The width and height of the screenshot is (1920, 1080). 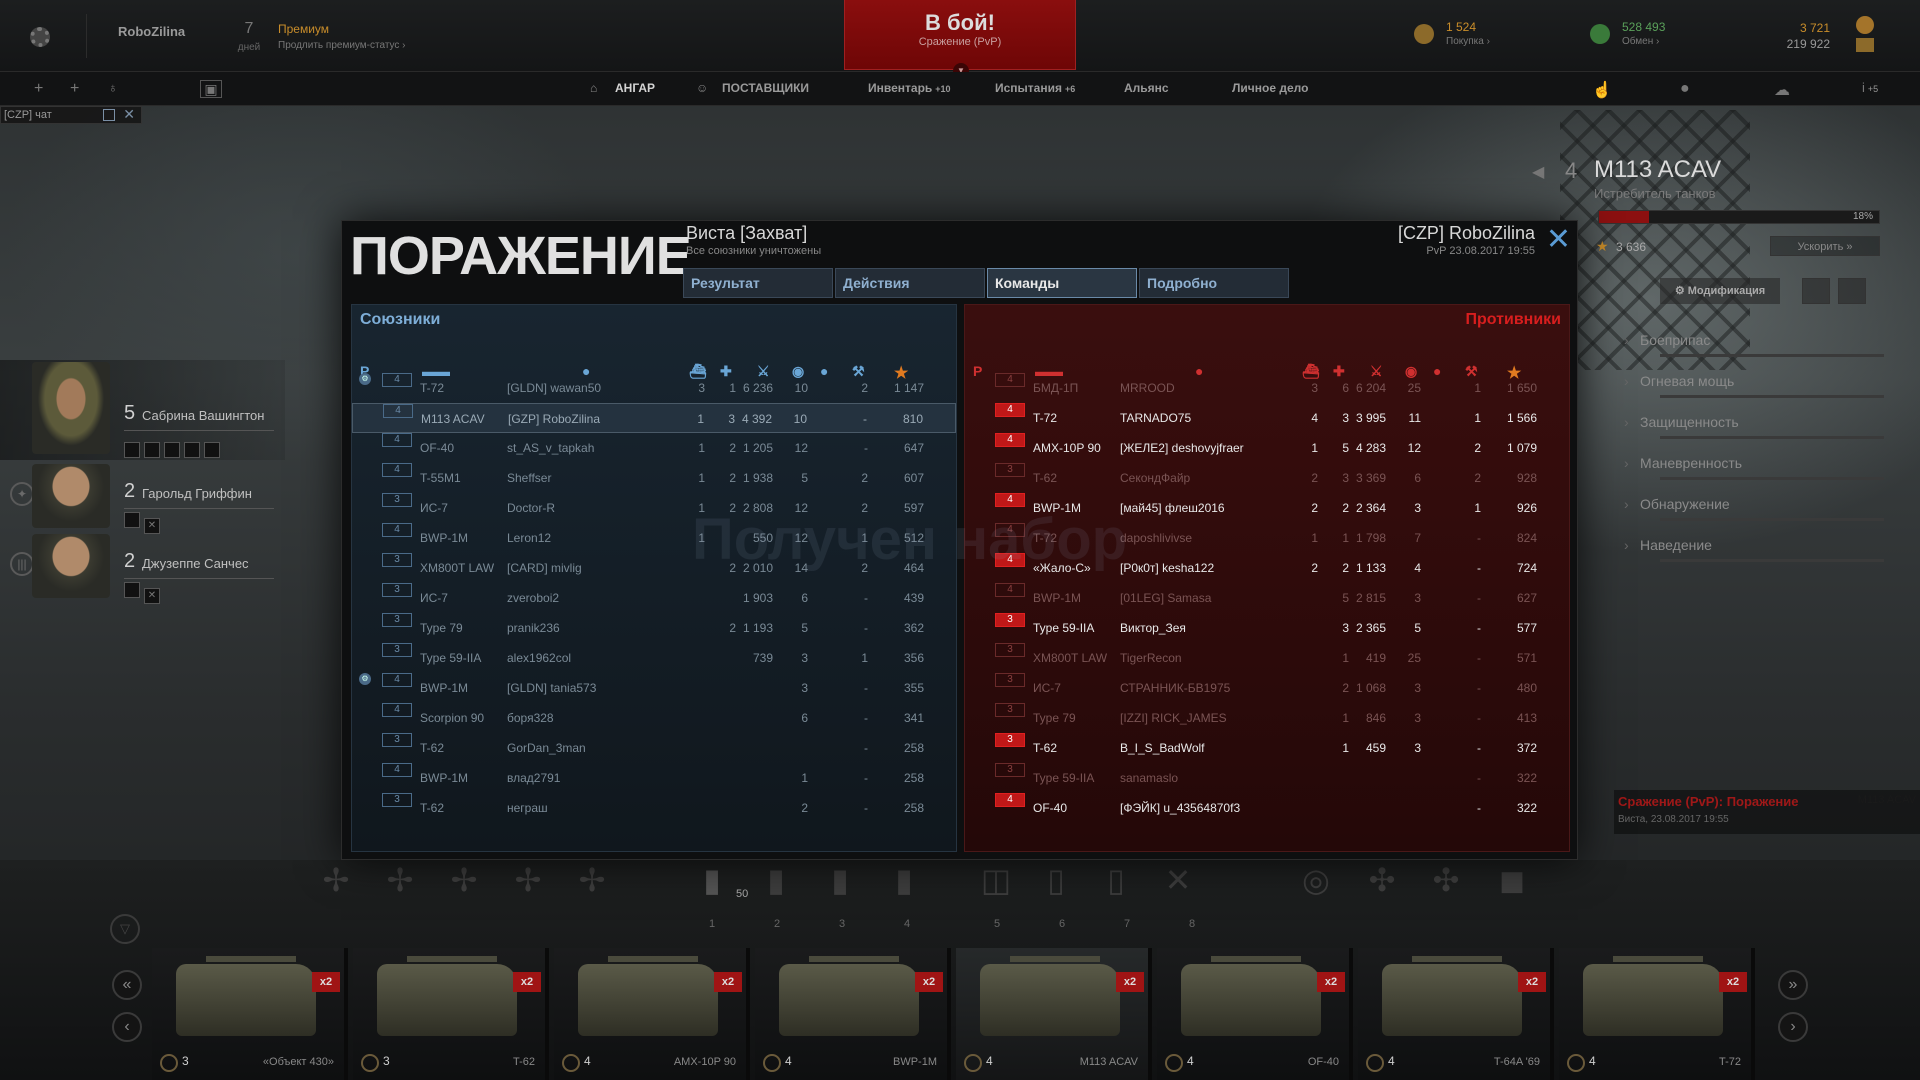 What do you see at coordinates (654, 598) in the screenshot?
I see `team-row: 3 ИС-7 zveroboi2 1 903 6 - 439` at bounding box center [654, 598].